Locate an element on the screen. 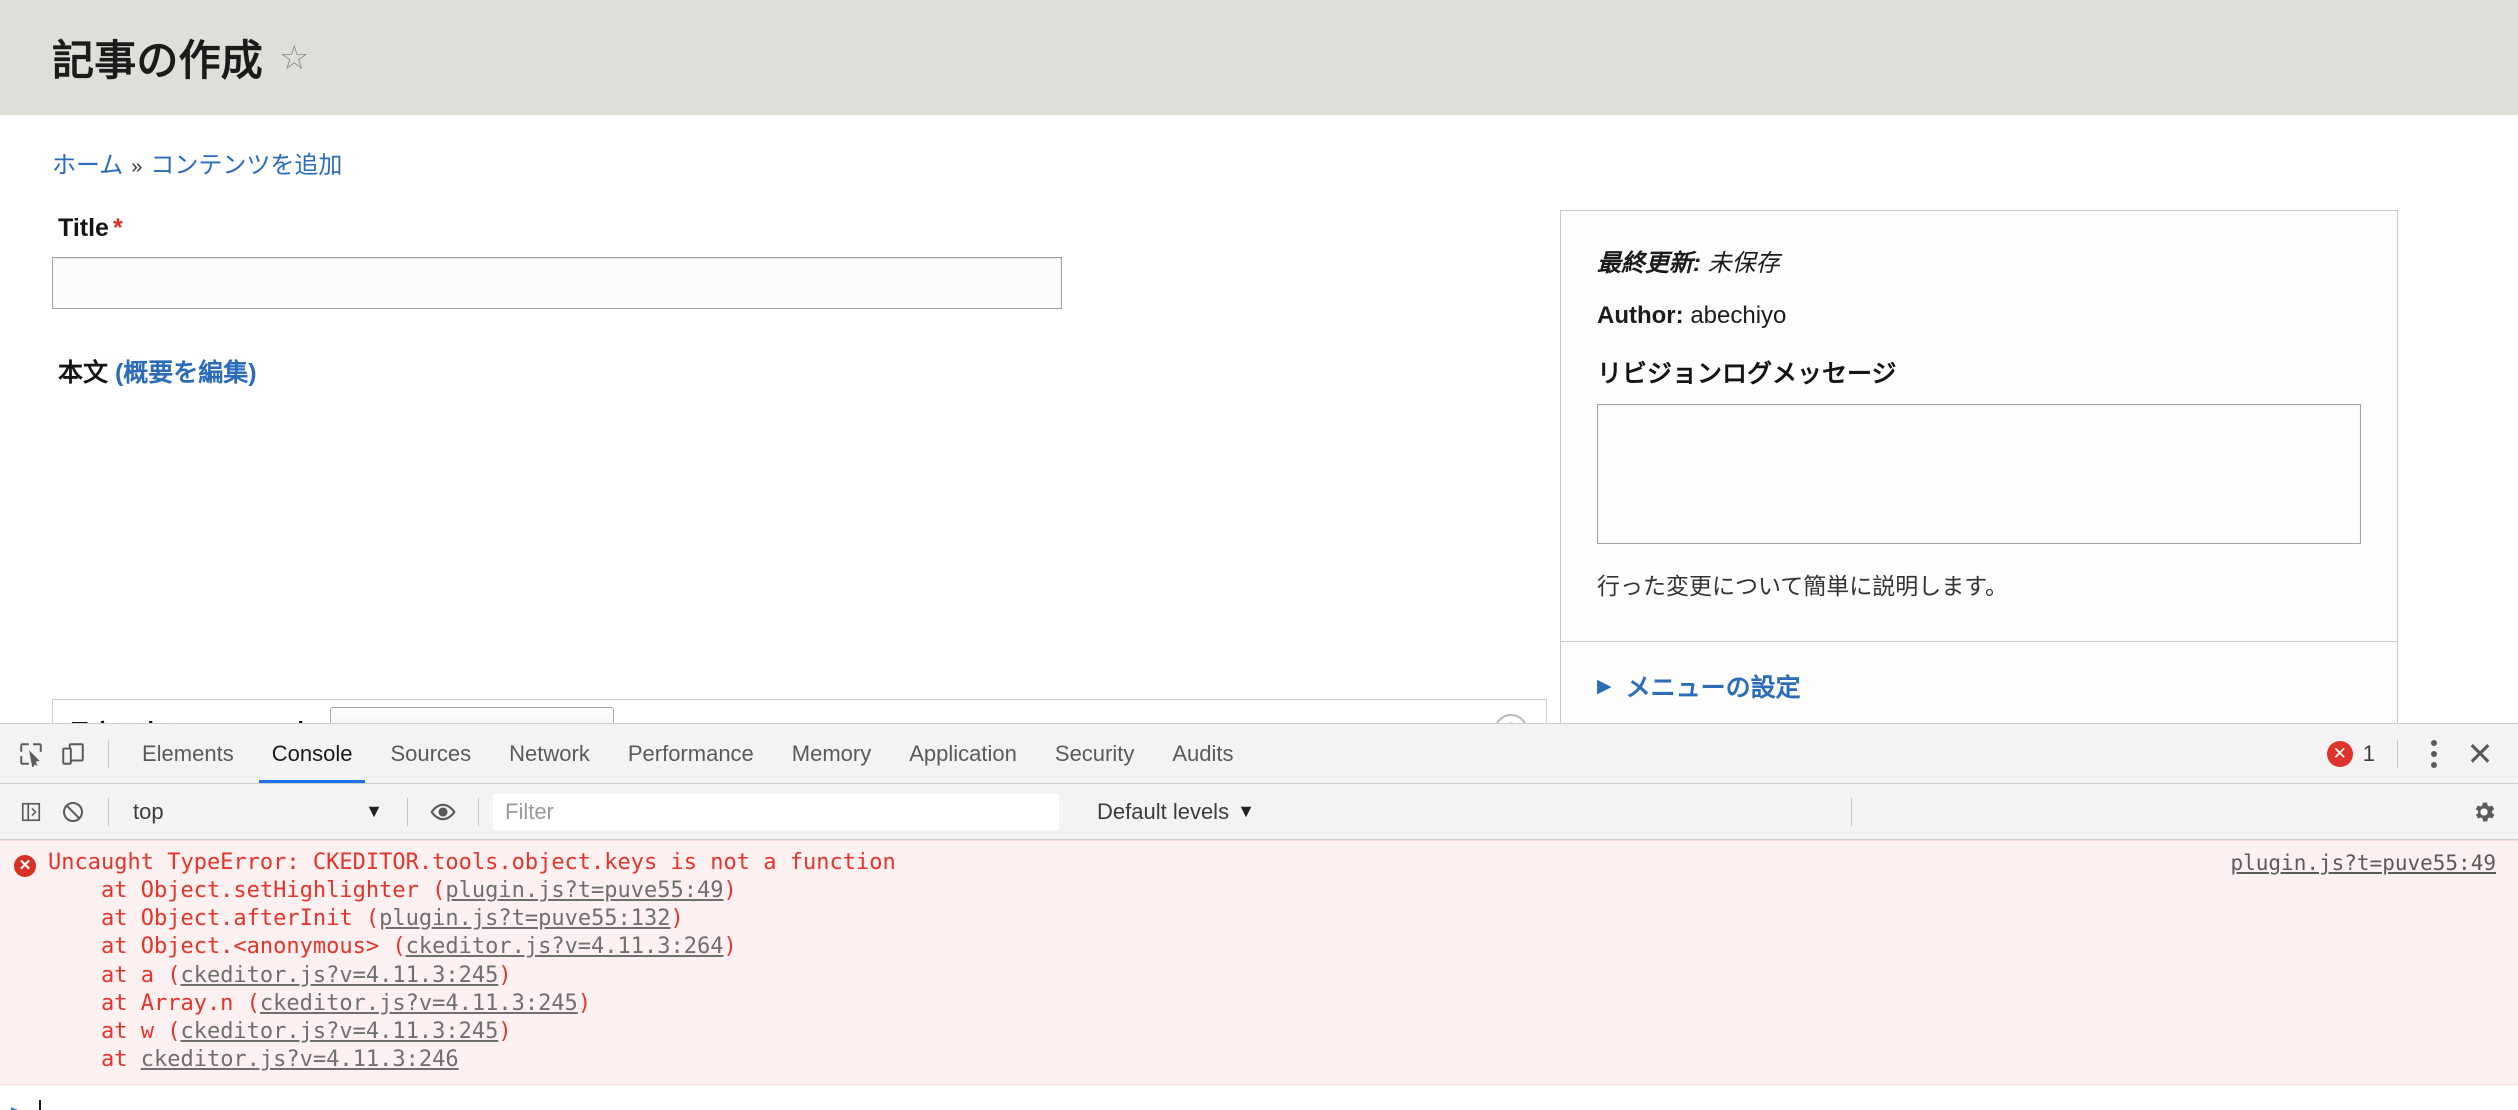  author-label: Author: is located at coordinates (1640, 315).